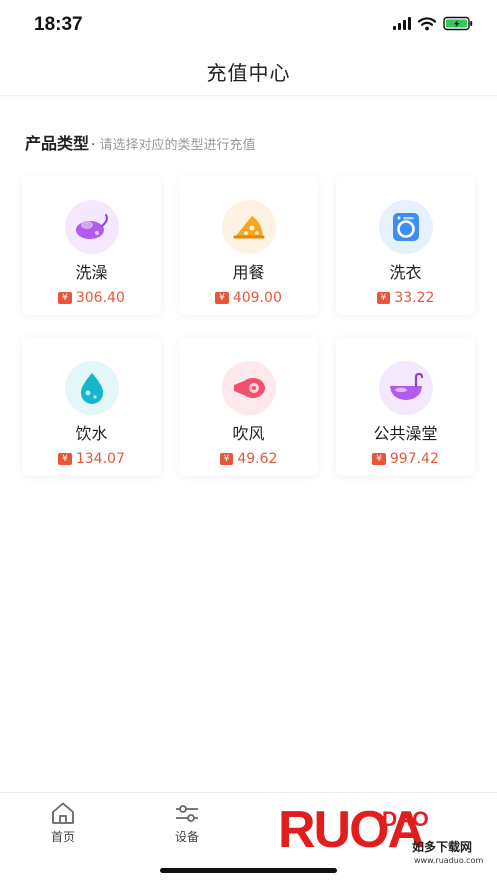 Image resolution: width=497 pixels, height=883 pixels. I want to click on product-card-shower: 洗澡 ¥ 306.40, so click(91, 245).